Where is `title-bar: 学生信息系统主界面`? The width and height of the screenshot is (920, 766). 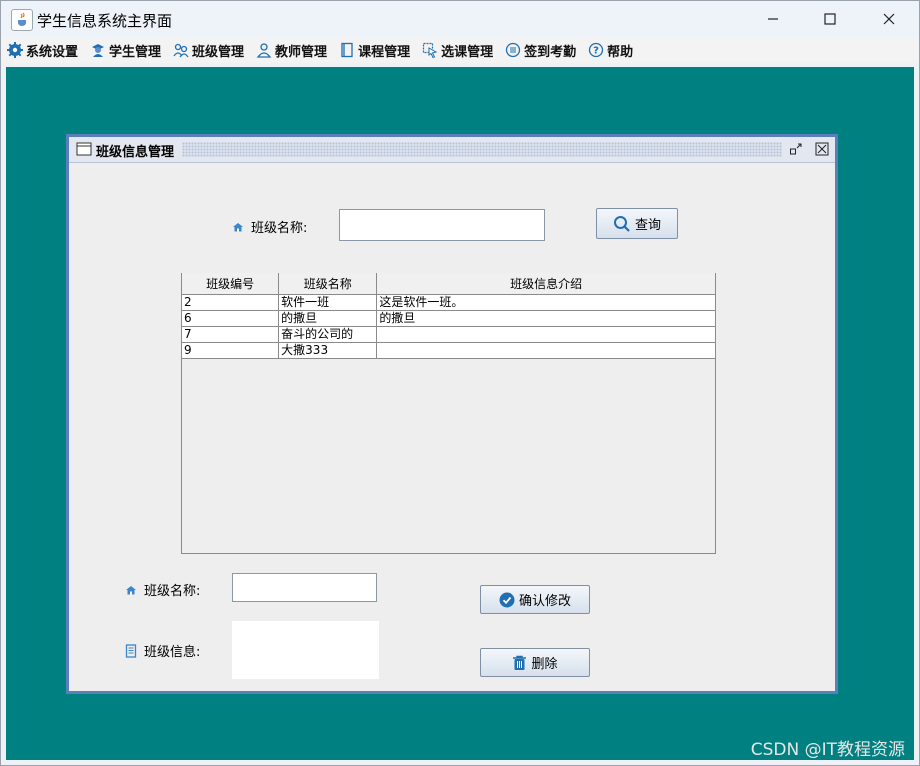 title-bar: 学生信息系统主界面 is located at coordinates (460, 19).